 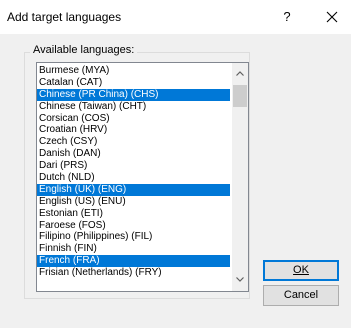 I want to click on language-list-item: Catalan (CAT), so click(x=133, y=83).